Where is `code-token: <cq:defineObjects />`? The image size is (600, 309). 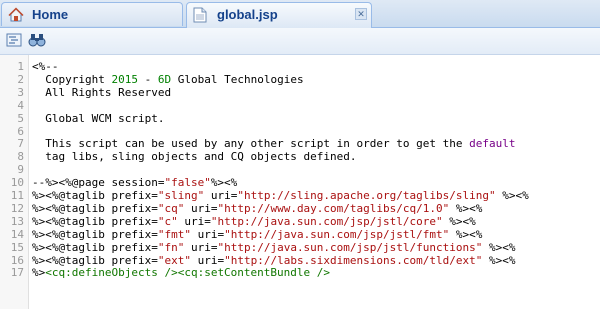 code-token: <cq:defineObjects /> is located at coordinates (111, 273).